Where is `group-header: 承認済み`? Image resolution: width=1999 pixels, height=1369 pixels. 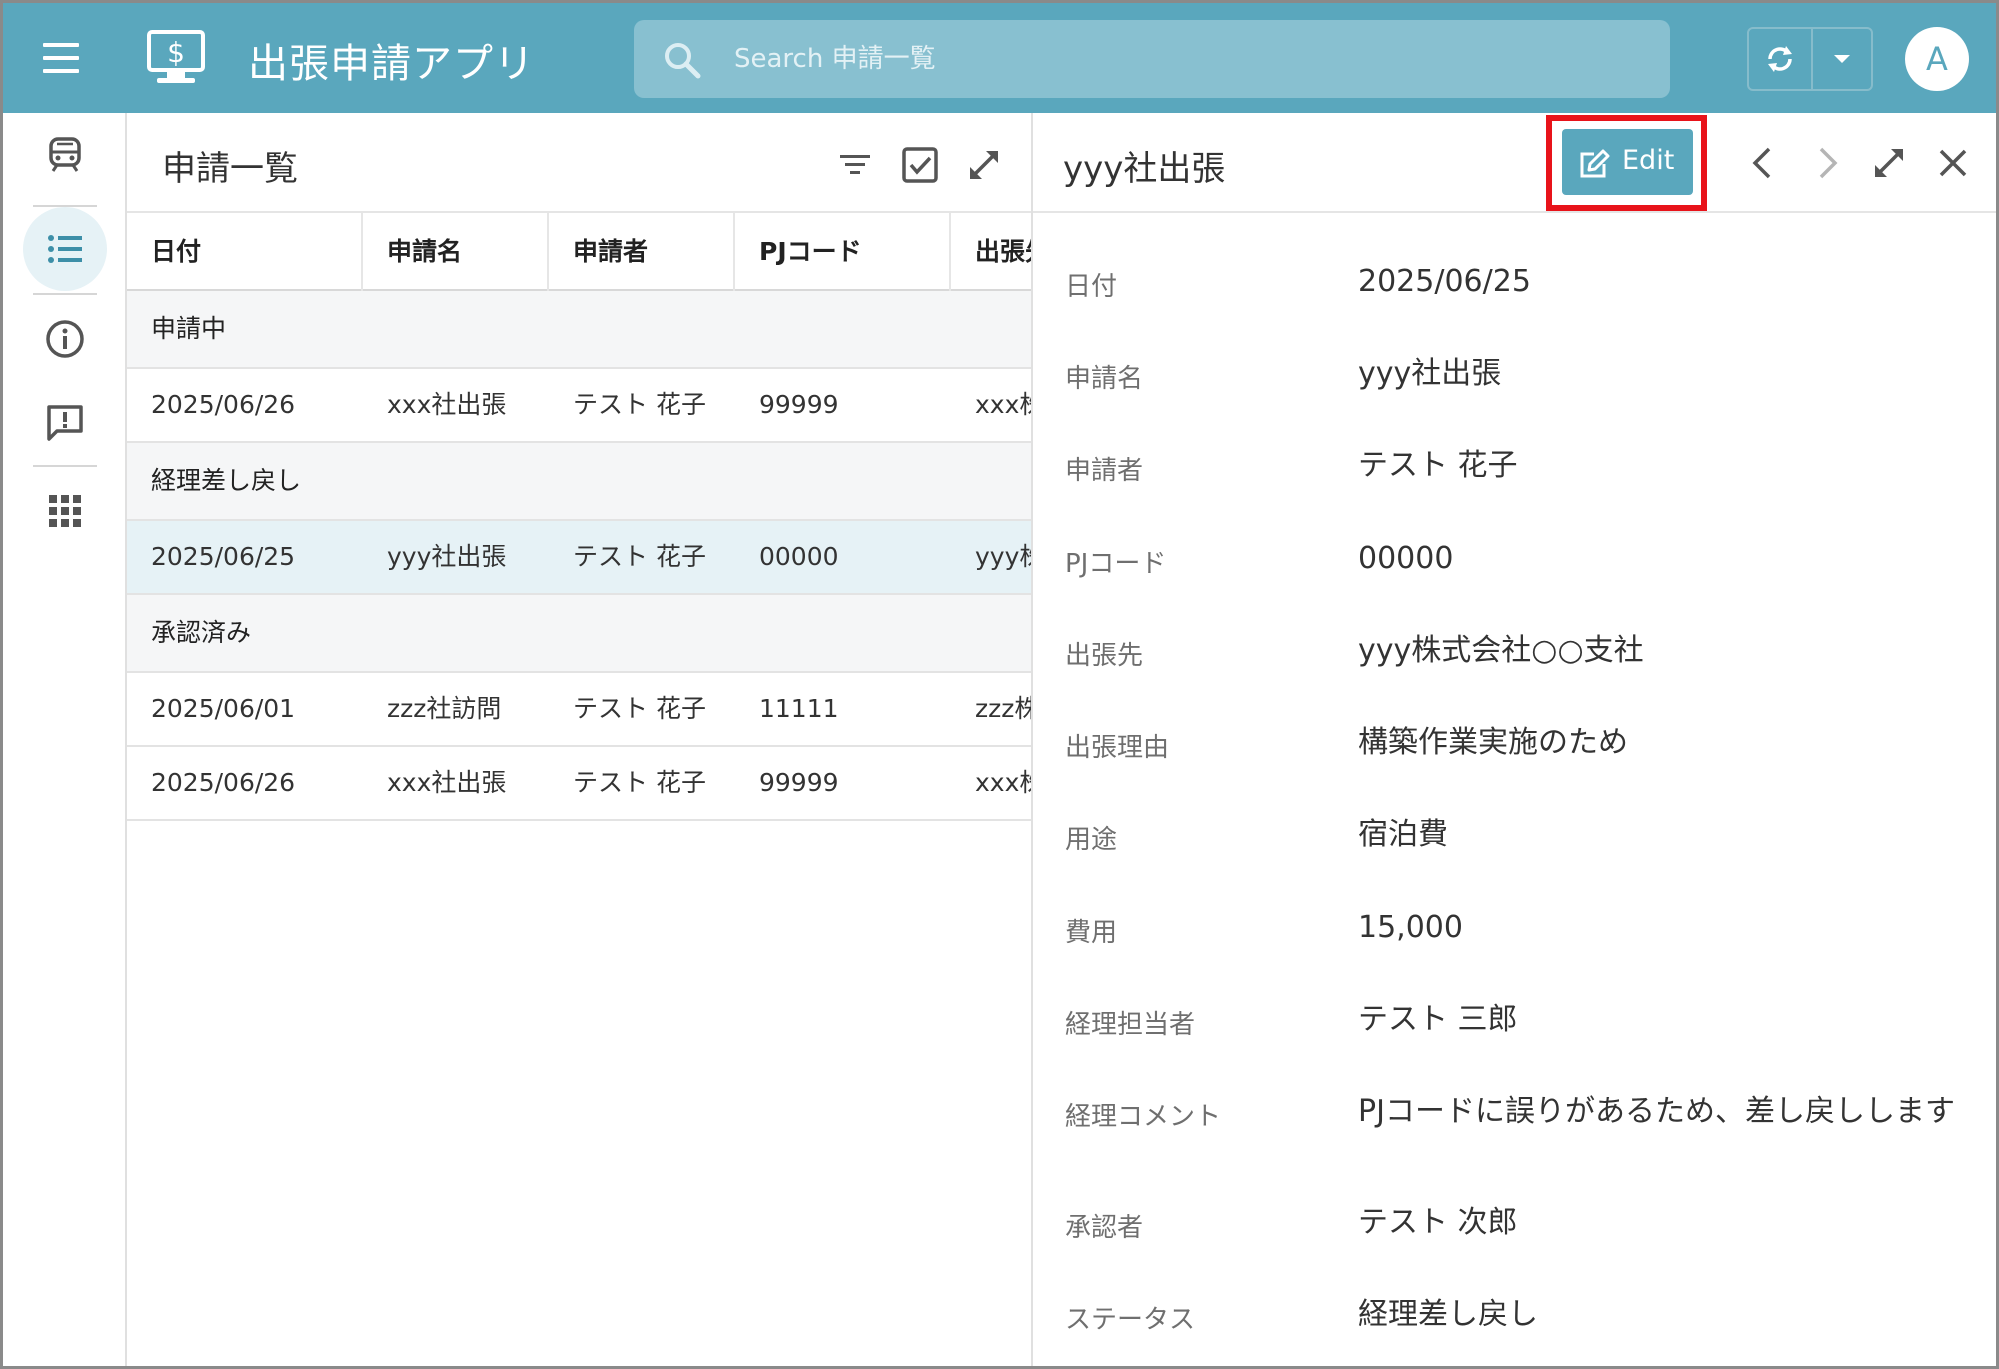 group-header: 承認済み is located at coordinates (579, 634).